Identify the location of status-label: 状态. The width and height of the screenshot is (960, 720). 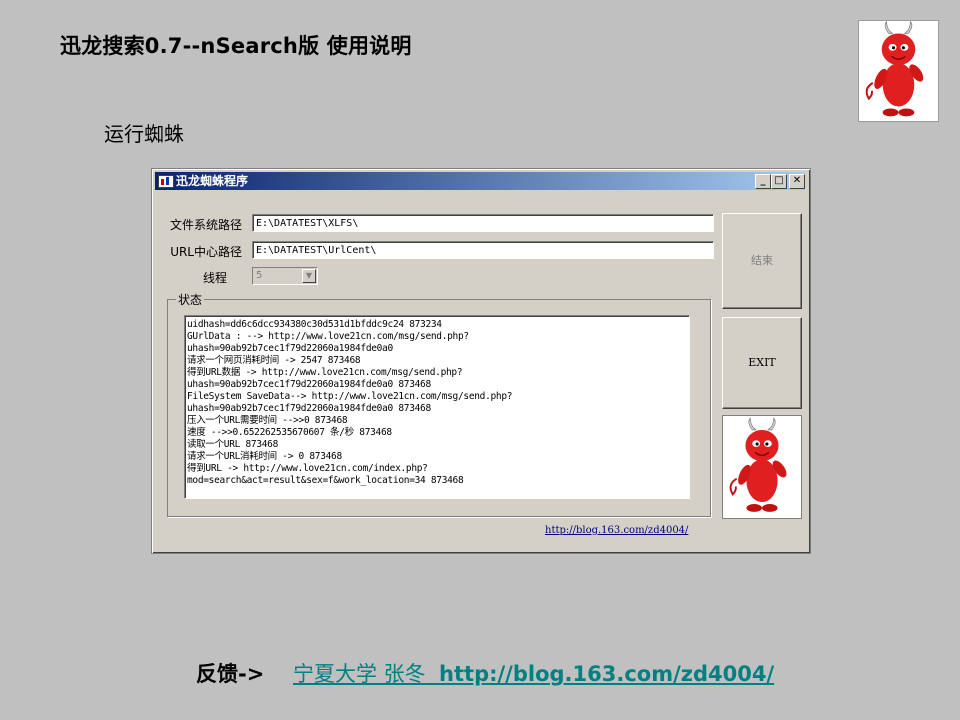
(190, 299).